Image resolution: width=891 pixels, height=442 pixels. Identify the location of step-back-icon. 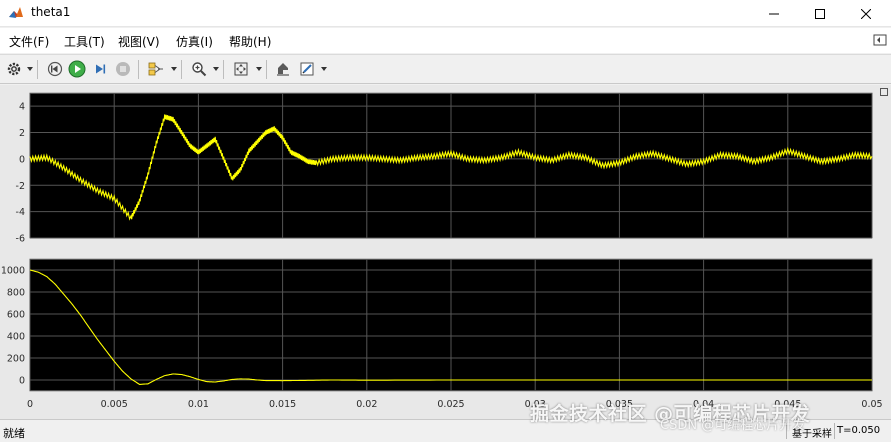
(55, 69).